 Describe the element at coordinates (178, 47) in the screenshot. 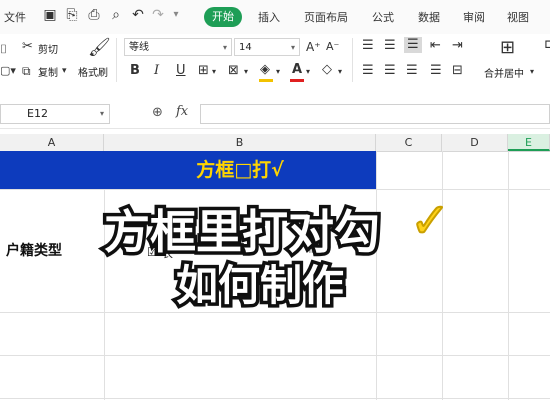

I see `font-family-select: 等线 ▾` at that location.